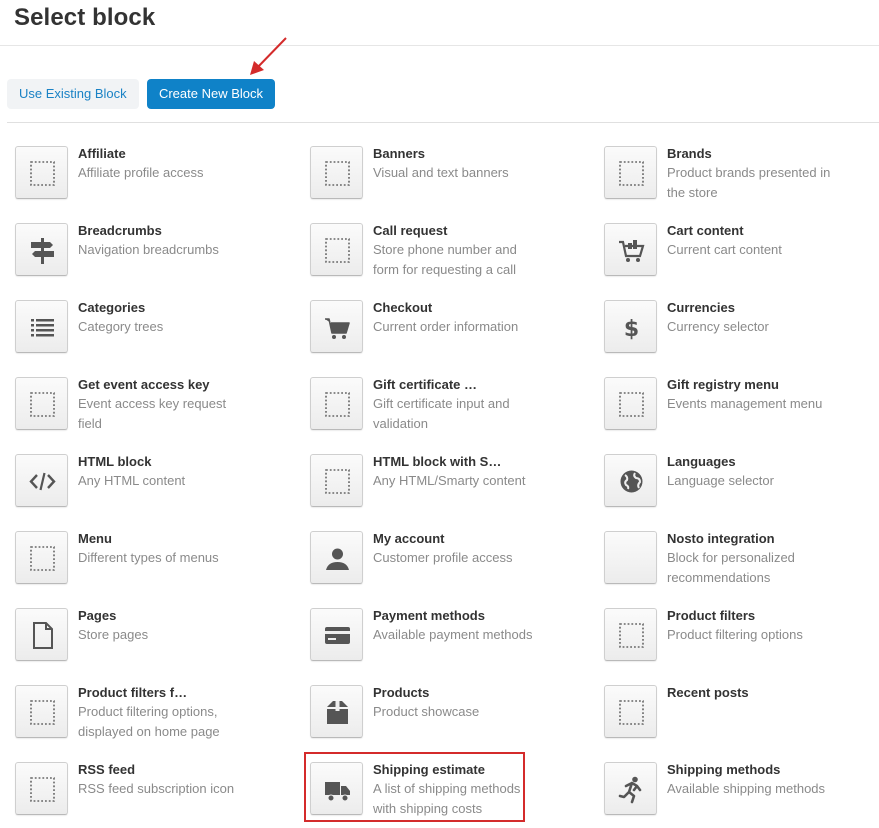  I want to click on block-item-payment-methods: Payment methods Available payment methods, so click(450, 644).